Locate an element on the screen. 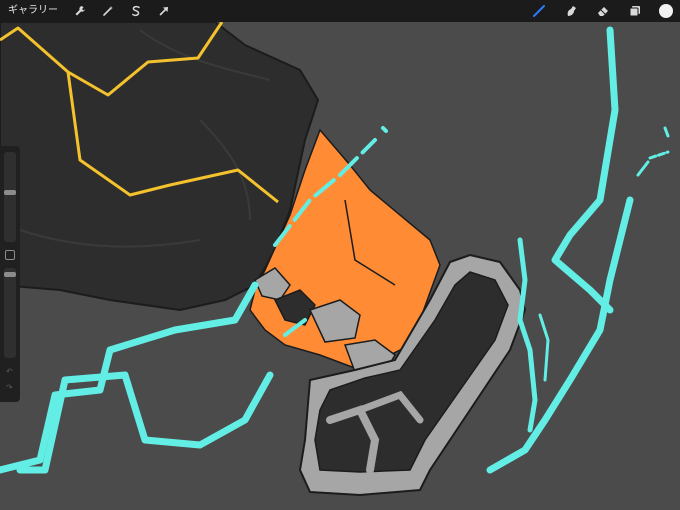 This screenshot has width=680, height=510. magic-wand-icon is located at coordinates (108, 11).